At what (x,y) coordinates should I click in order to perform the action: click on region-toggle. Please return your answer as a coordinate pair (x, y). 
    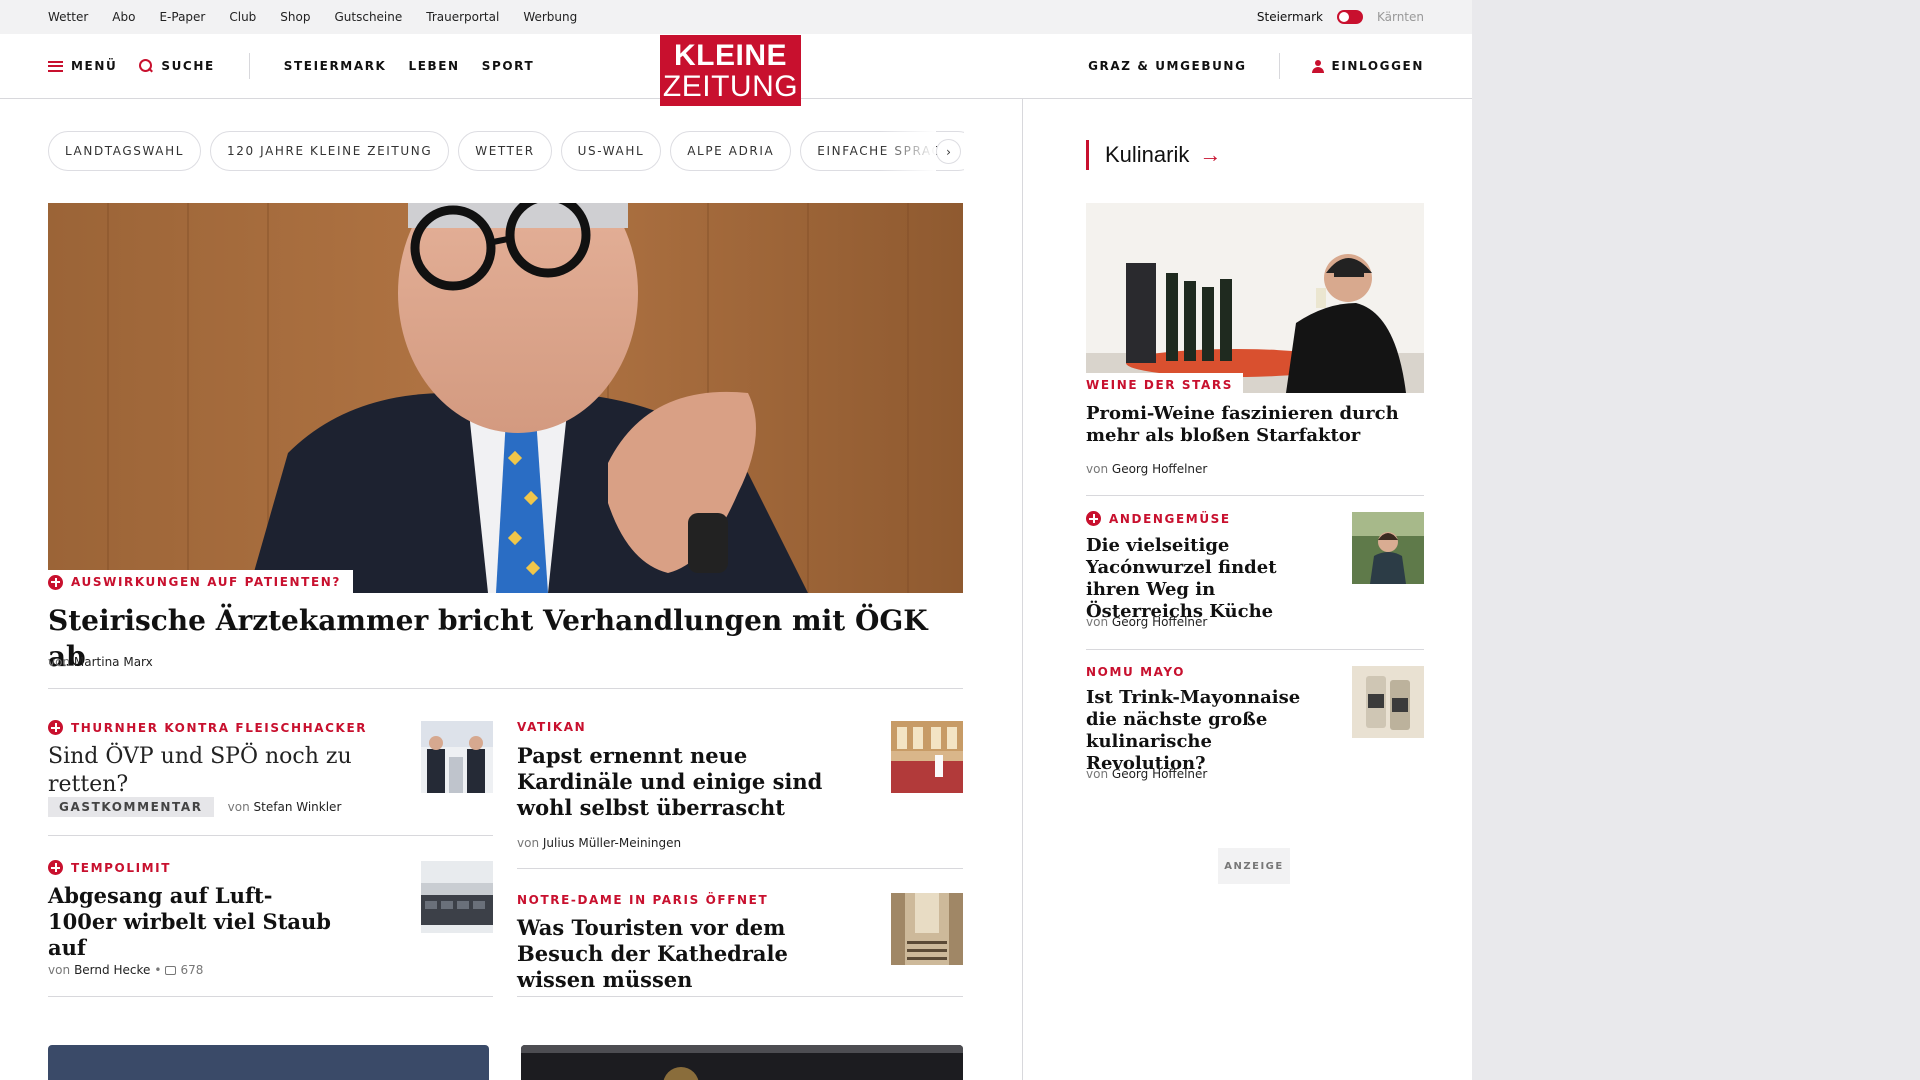
    Looking at the image, I should click on (1349, 17).